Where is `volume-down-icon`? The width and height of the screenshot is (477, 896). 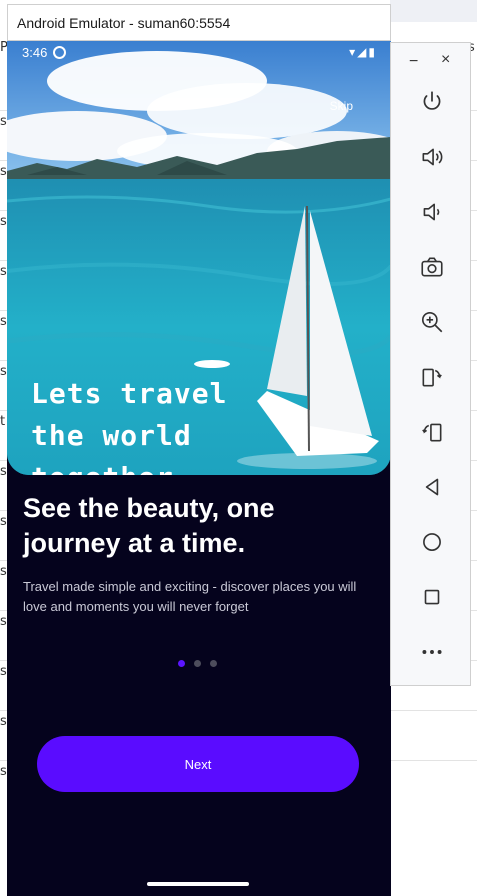 volume-down-icon is located at coordinates (431, 212).